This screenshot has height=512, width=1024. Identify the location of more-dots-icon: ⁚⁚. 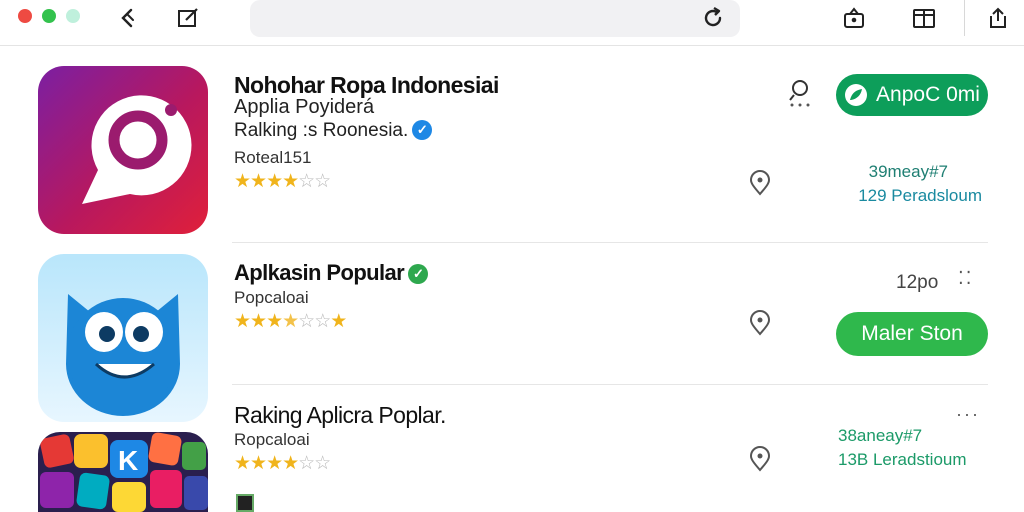
(965, 278).